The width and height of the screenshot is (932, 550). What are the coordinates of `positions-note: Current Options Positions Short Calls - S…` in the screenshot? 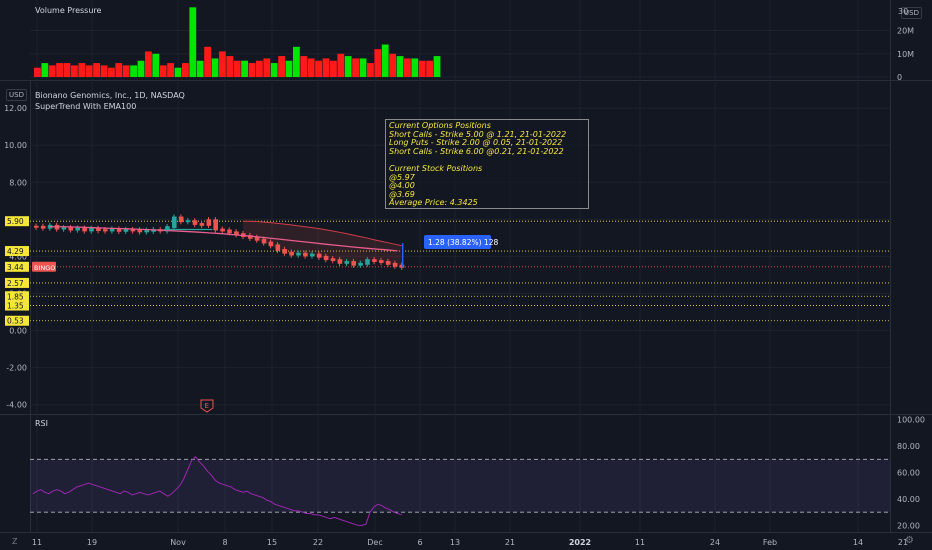 It's located at (487, 164).